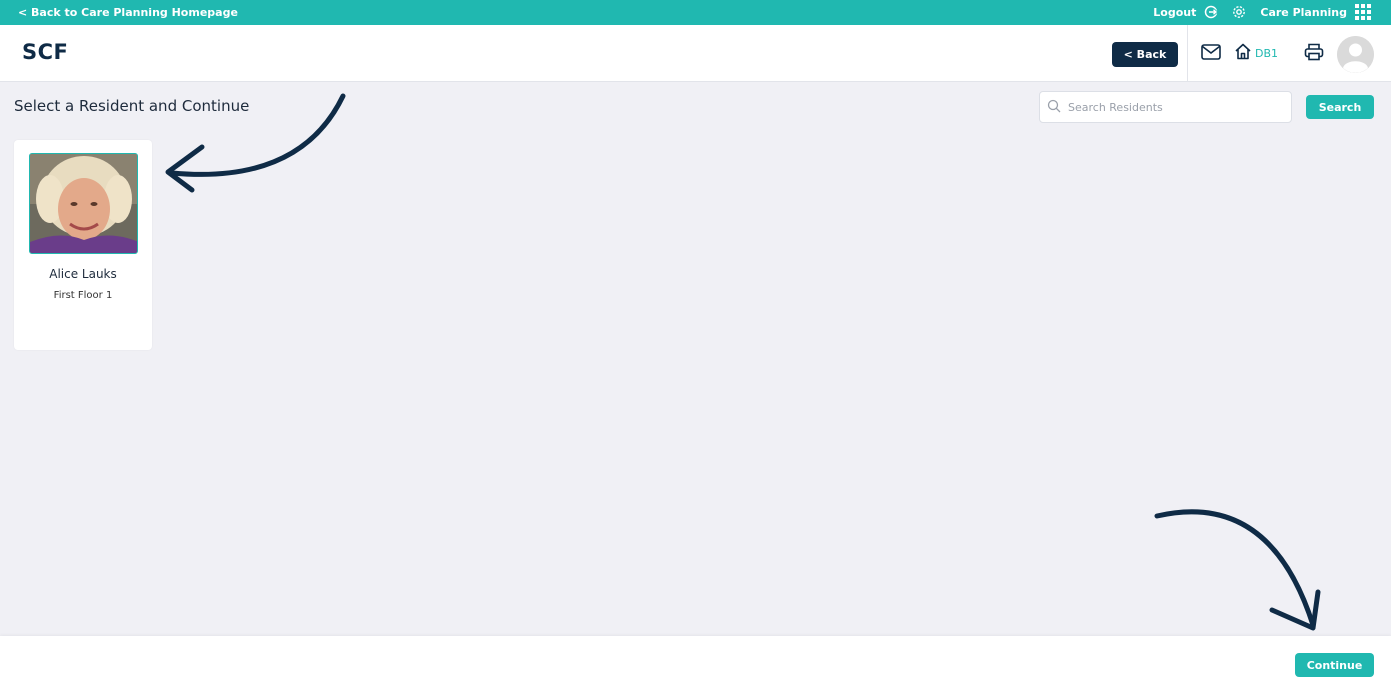  Describe the element at coordinates (128, 12) in the screenshot. I see `back-to-homepage-link: < Back to Care Planning Homepage` at that location.